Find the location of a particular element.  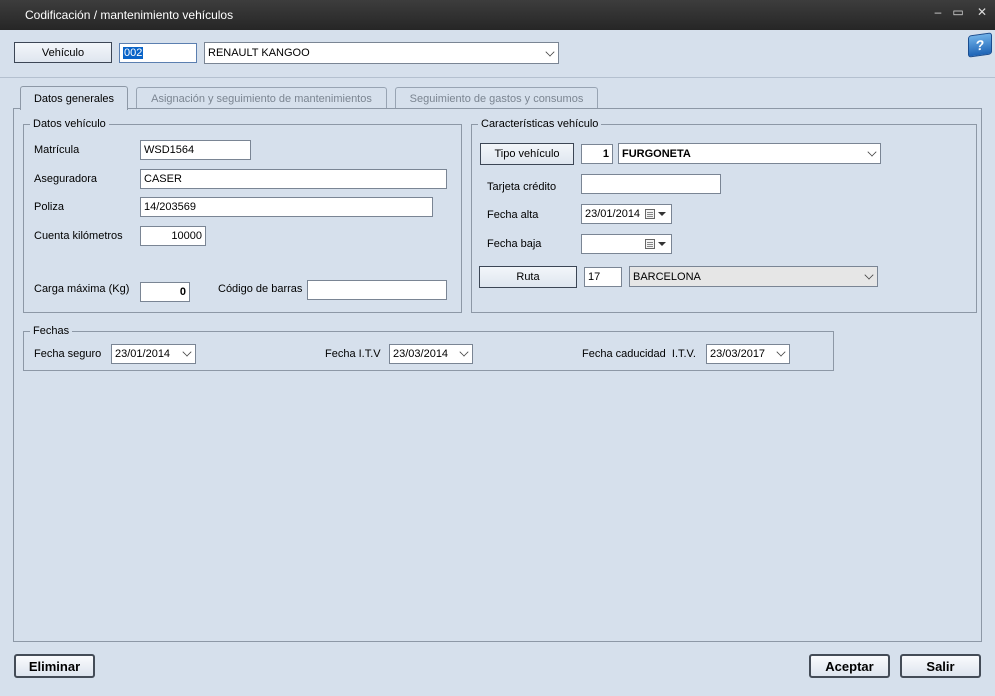

matricula-label: Matrícula is located at coordinates (57, 150).